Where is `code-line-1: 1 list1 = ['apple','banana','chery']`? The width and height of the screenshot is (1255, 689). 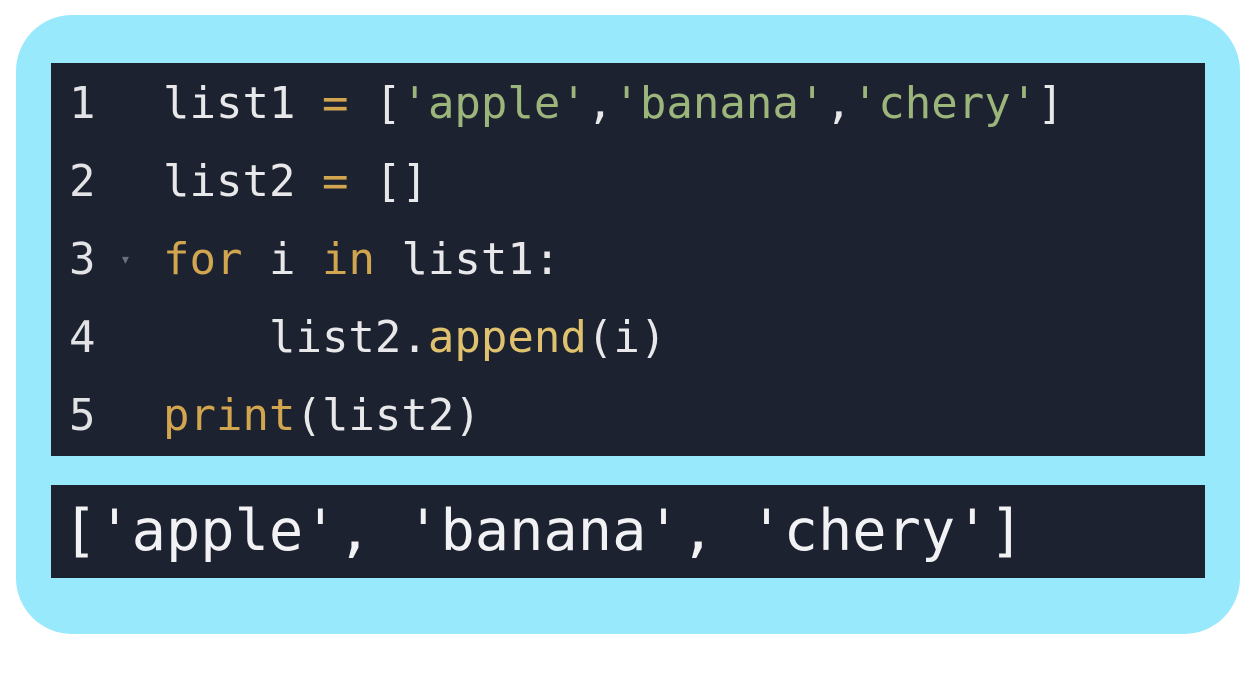 code-line-1: 1 list1 = ['apple','banana','chery'] is located at coordinates (628, 104).